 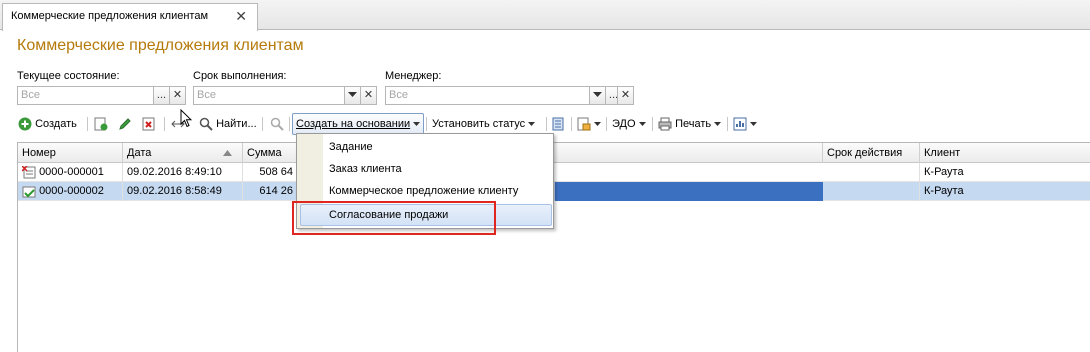 I want to click on menu-item-task: Задание, so click(x=438, y=147).